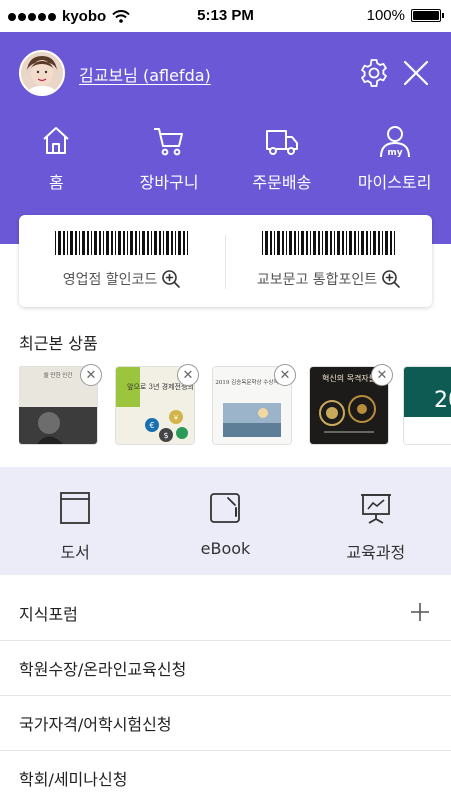  I want to click on menu-conference-seminar: 학회/세미나신청, so click(225, 775).